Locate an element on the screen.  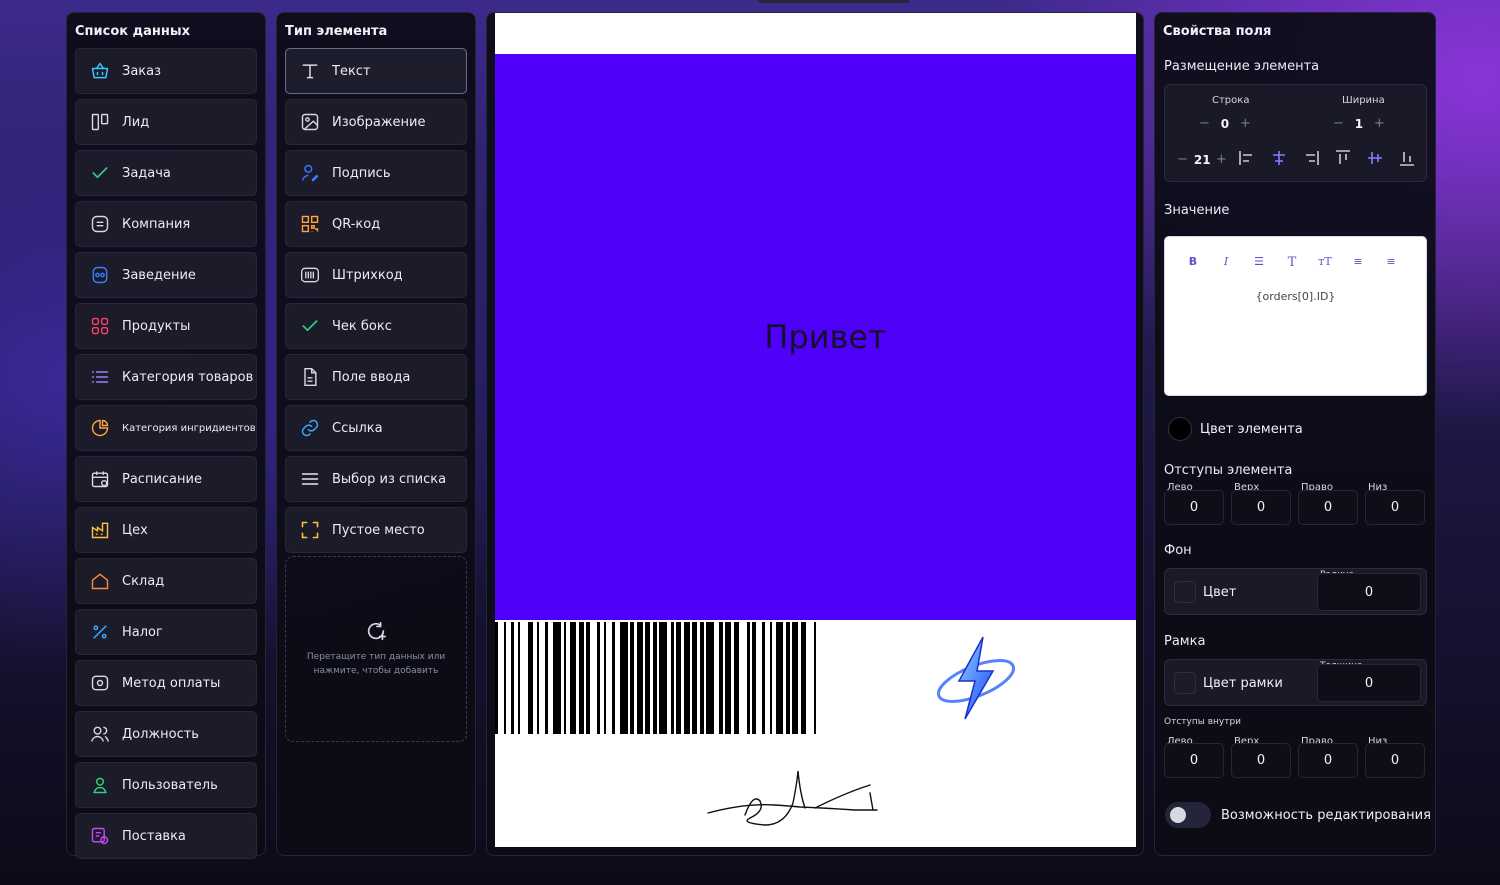
data-list-item: Заказ is located at coordinates (166, 71).